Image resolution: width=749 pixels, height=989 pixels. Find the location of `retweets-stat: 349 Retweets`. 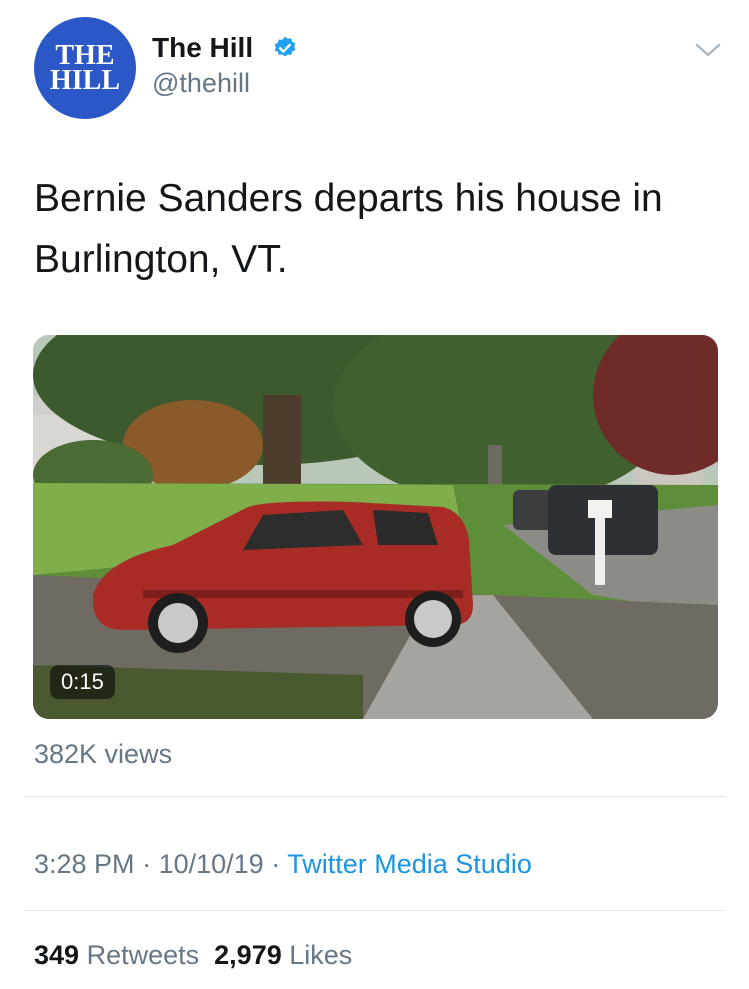

retweets-stat: 349 Retweets is located at coordinates (116, 955).